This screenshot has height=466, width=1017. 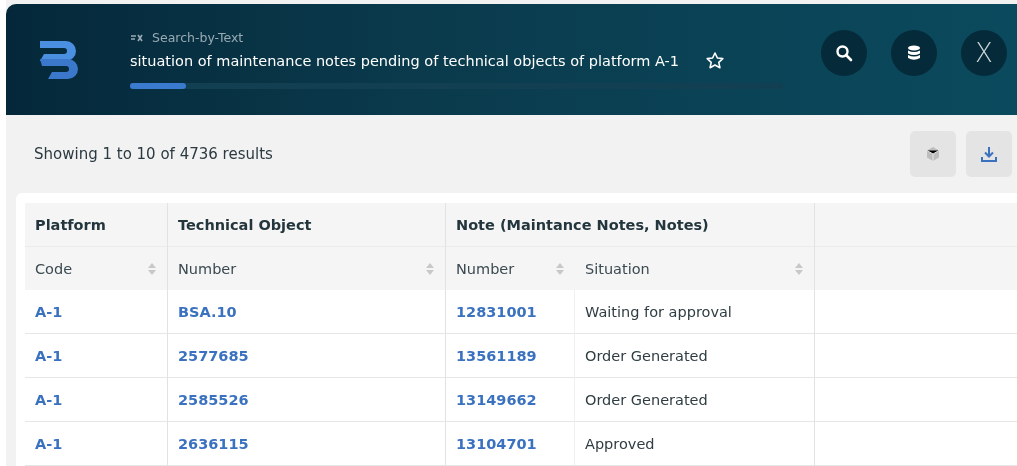 I want to click on table-link: 2585526, so click(x=213, y=399).